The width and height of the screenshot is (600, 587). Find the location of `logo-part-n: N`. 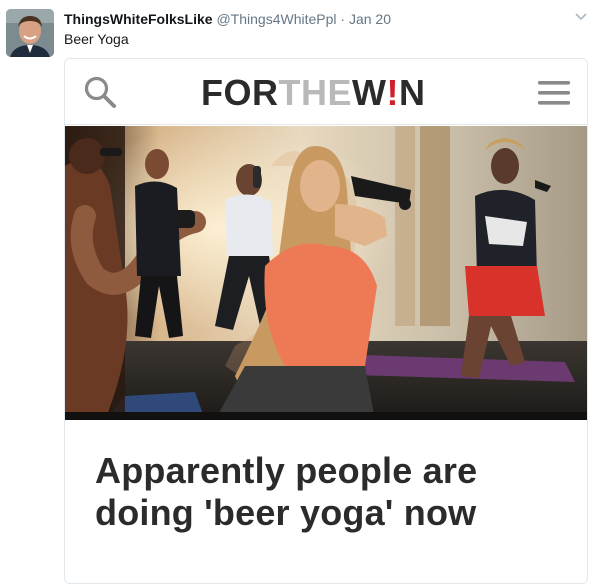

logo-part-n: N is located at coordinates (412, 92).